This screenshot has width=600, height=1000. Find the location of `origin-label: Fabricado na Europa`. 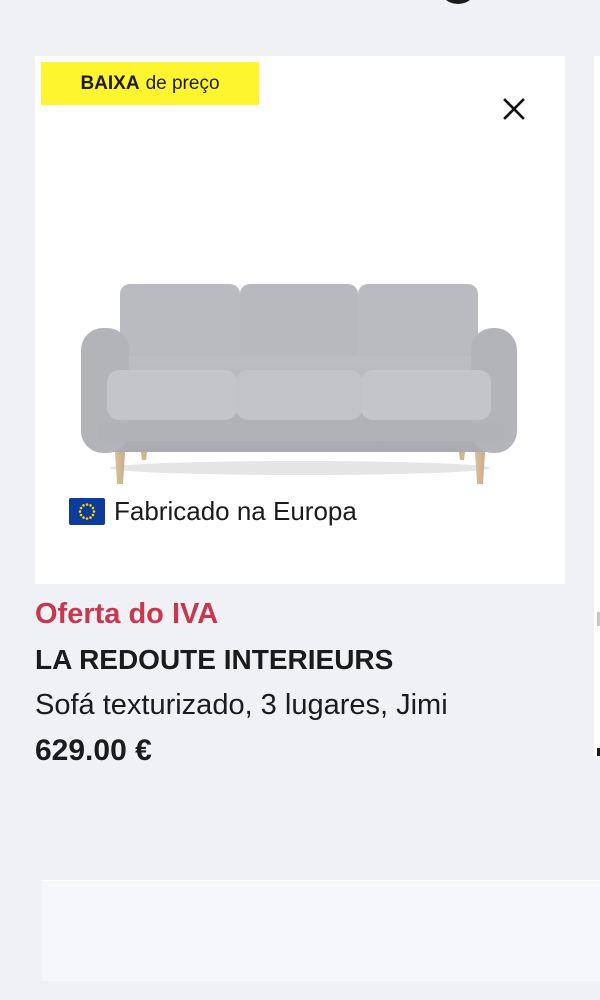

origin-label: Fabricado na Europa is located at coordinates (213, 511).